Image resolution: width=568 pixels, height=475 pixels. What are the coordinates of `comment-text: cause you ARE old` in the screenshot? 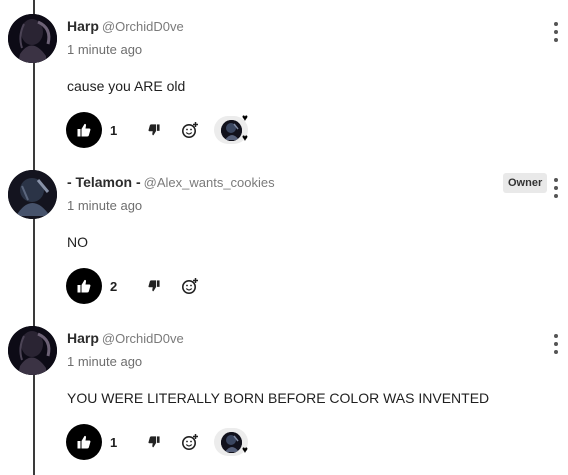 It's located at (126, 86).